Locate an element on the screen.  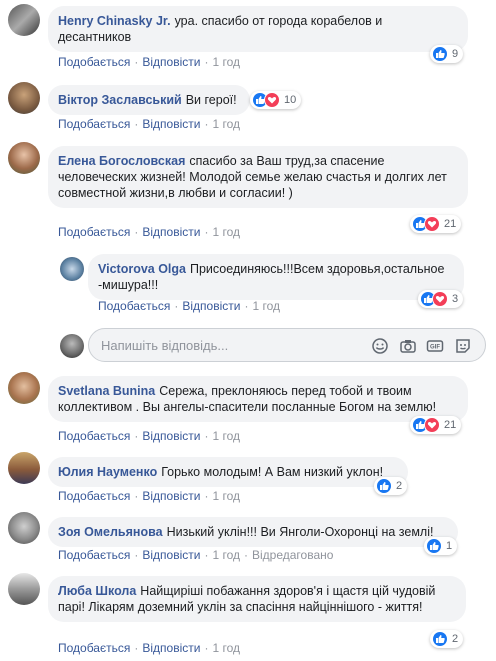
reply-box: GIF is located at coordinates (287, 345).